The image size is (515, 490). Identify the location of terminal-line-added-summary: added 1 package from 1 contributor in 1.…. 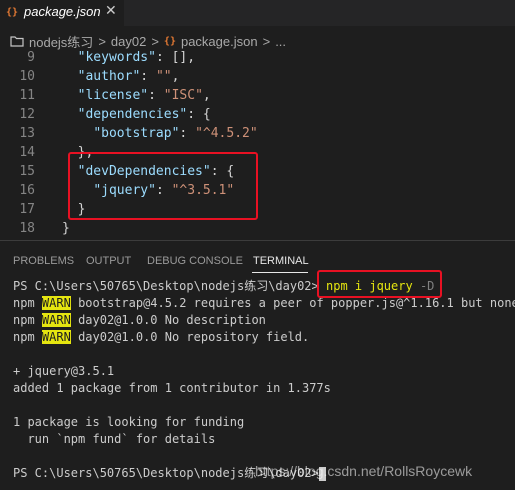
(172, 388).